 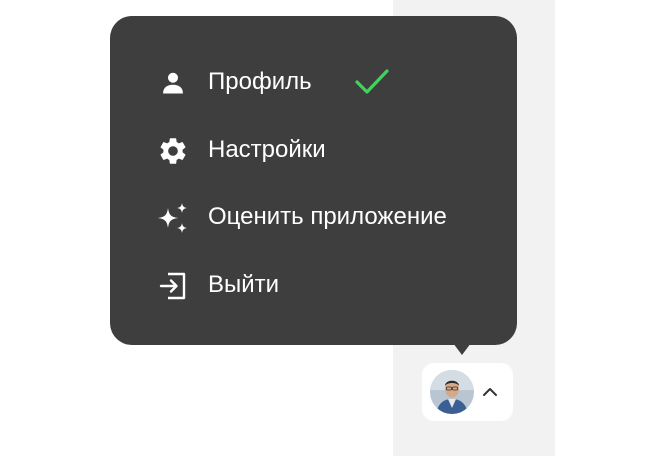 I want to click on gear-icon, so click(x=173, y=151).